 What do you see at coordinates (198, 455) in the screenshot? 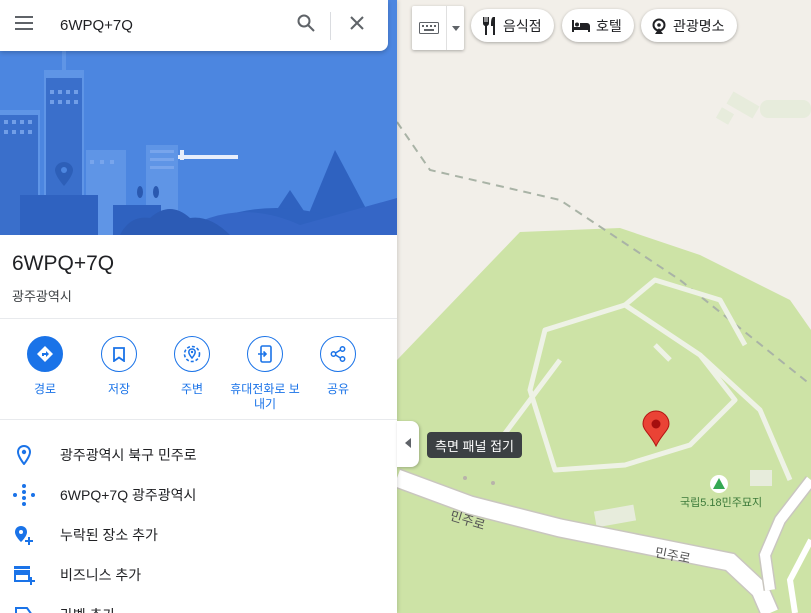
I see `address-row: 광주광역시 북구 민주로` at bounding box center [198, 455].